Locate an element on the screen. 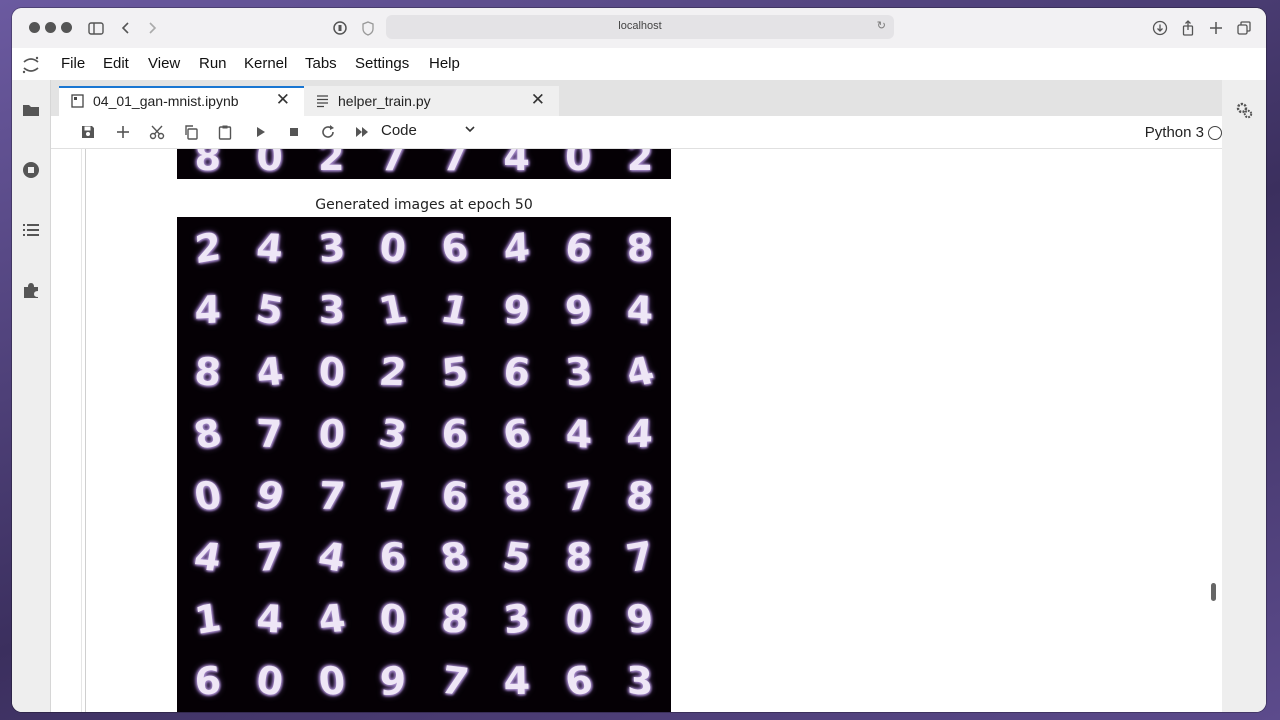  restart-kernel-icon is located at coordinates (328, 132).